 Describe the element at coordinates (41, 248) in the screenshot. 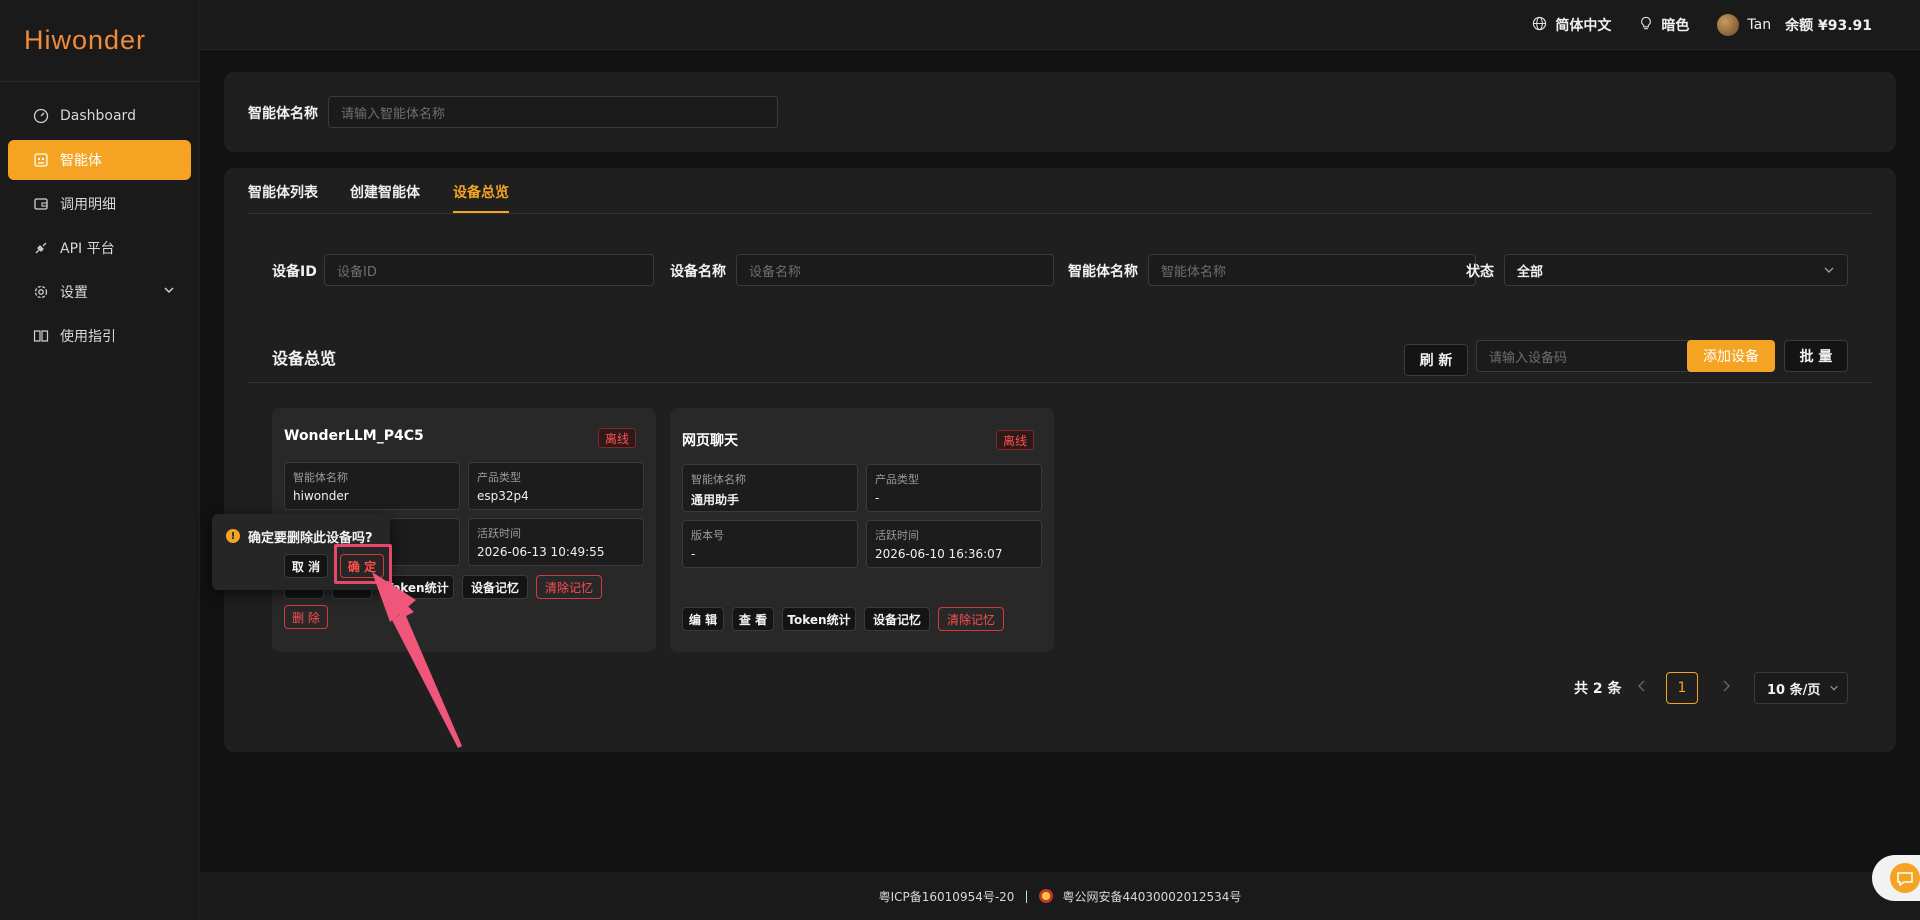

I see `plug-icon` at that location.